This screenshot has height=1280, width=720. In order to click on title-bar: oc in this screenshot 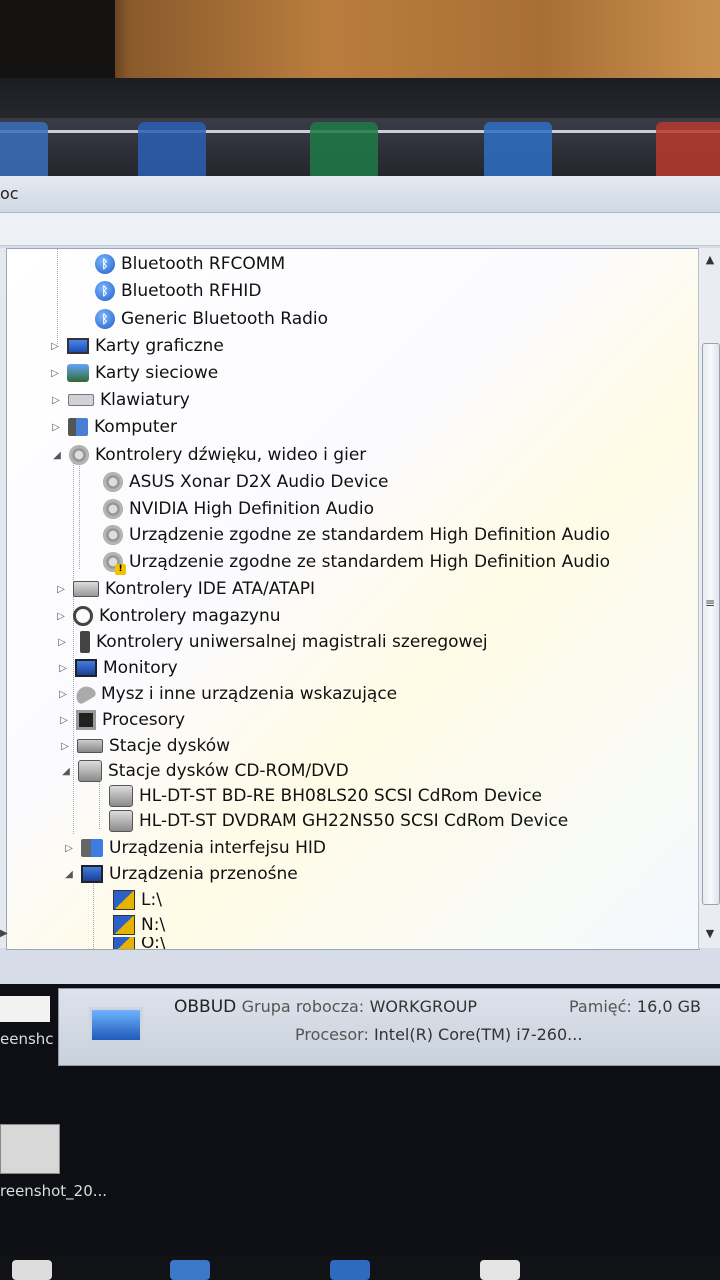, I will do `click(360, 194)`.